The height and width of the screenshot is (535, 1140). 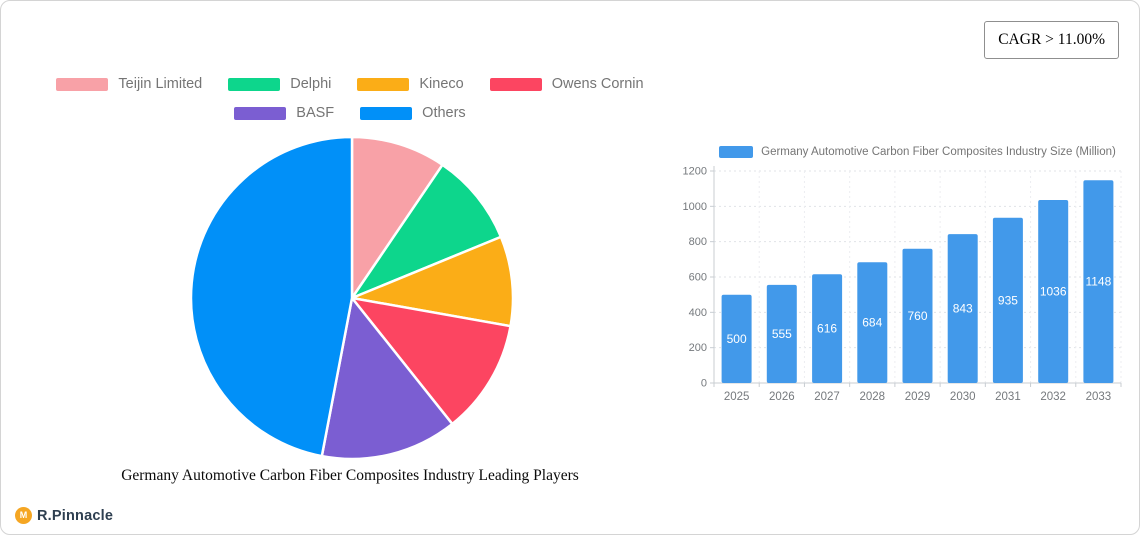 What do you see at coordinates (75, 515) in the screenshot?
I see `brand-name: R.Pinnacle` at bounding box center [75, 515].